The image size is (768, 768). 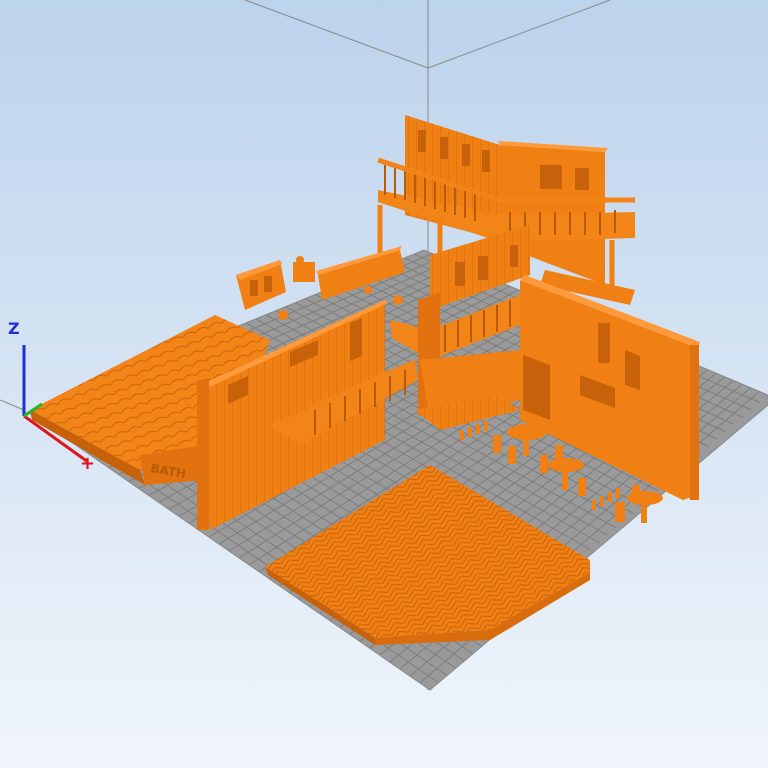 What do you see at coordinates (14, 328) in the screenshot?
I see `z-axis-label: Z` at bounding box center [14, 328].